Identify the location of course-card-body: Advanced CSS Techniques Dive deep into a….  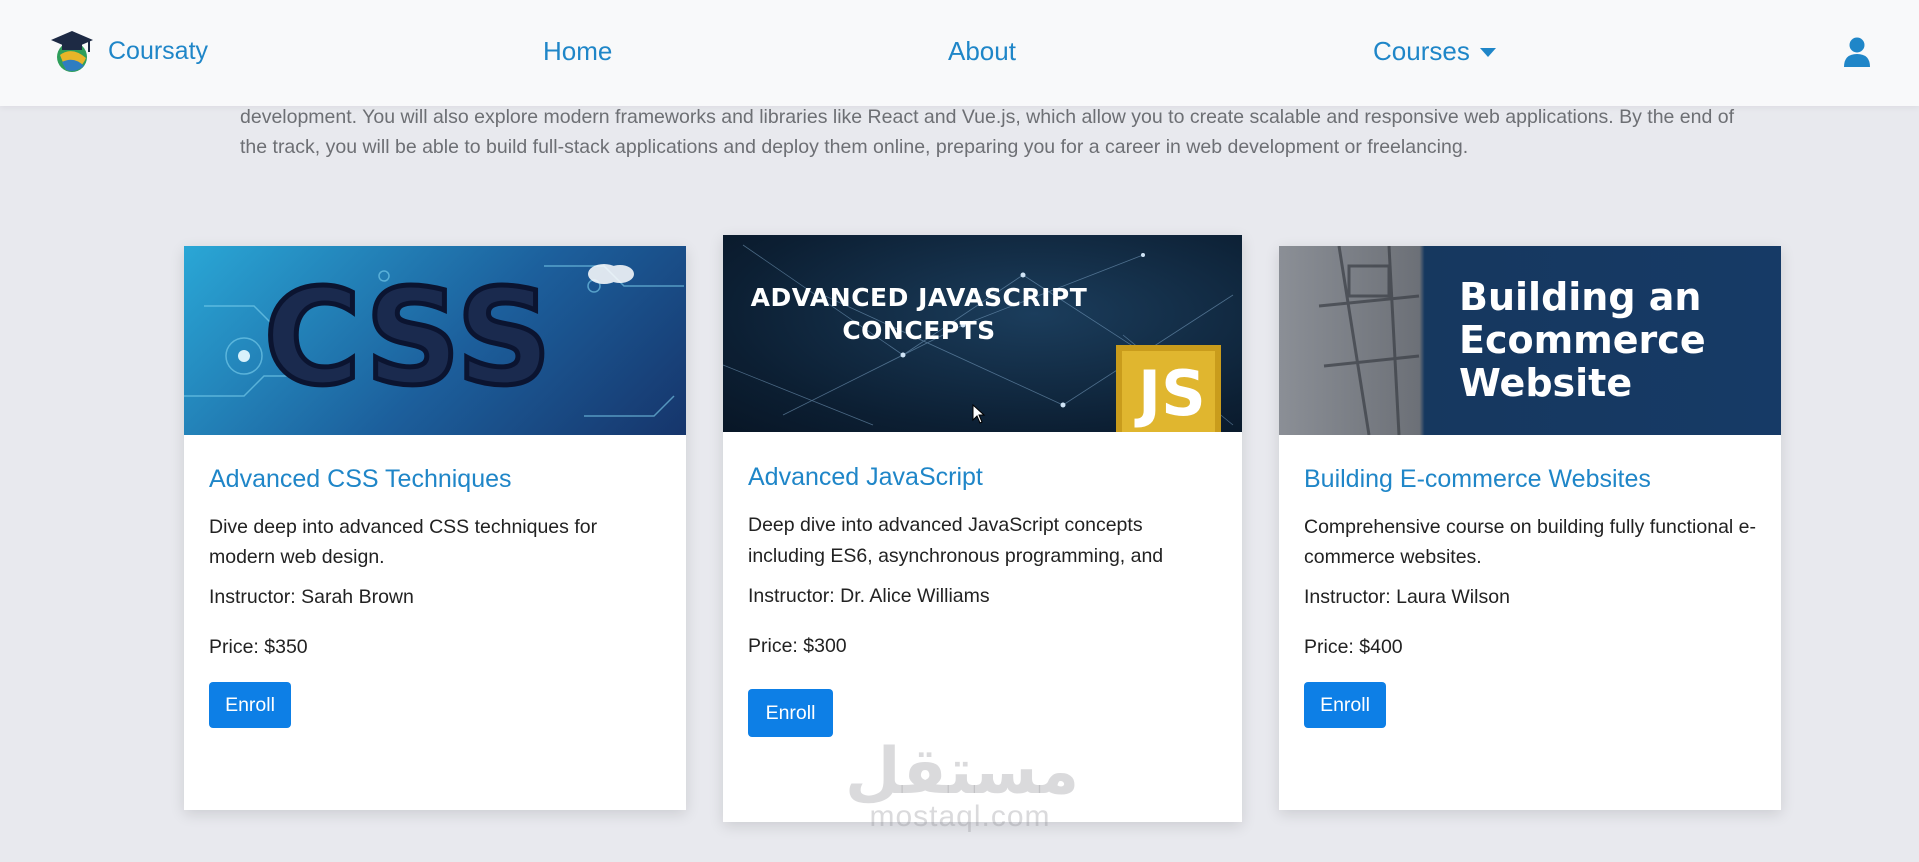
(435, 581).